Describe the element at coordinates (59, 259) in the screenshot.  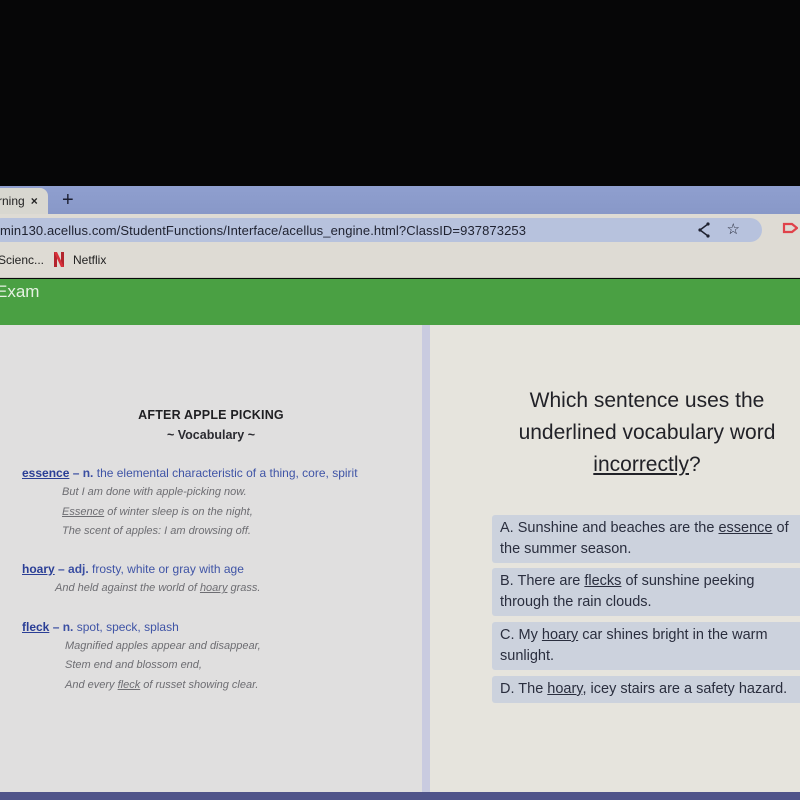
I see `netflix-icon` at that location.